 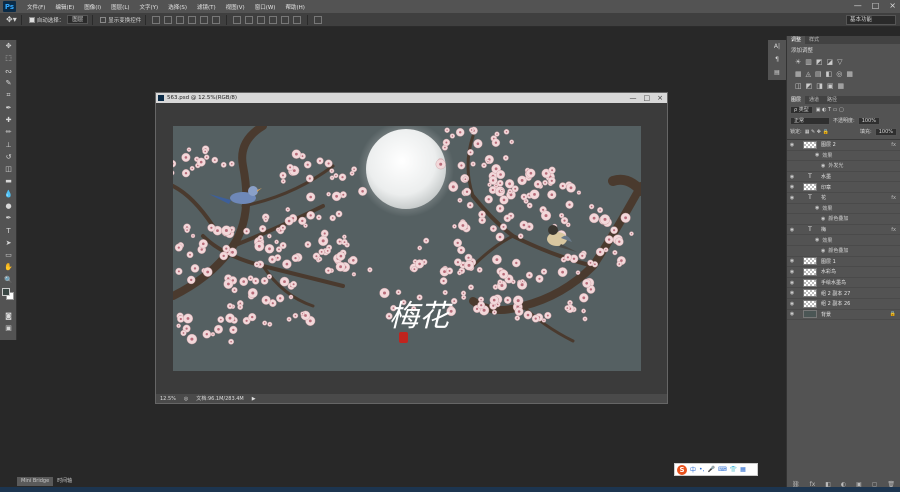 What do you see at coordinates (206, 7) in the screenshot?
I see `menu-item-6: 滤镜(T)` at bounding box center [206, 7].